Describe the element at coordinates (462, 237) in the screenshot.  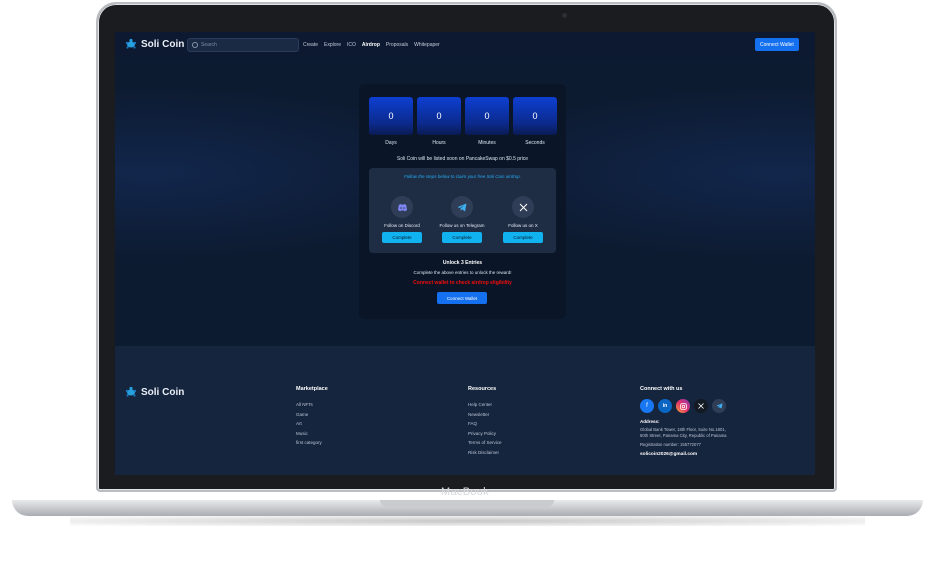
I see `complete-telegram-button: Complete` at that location.